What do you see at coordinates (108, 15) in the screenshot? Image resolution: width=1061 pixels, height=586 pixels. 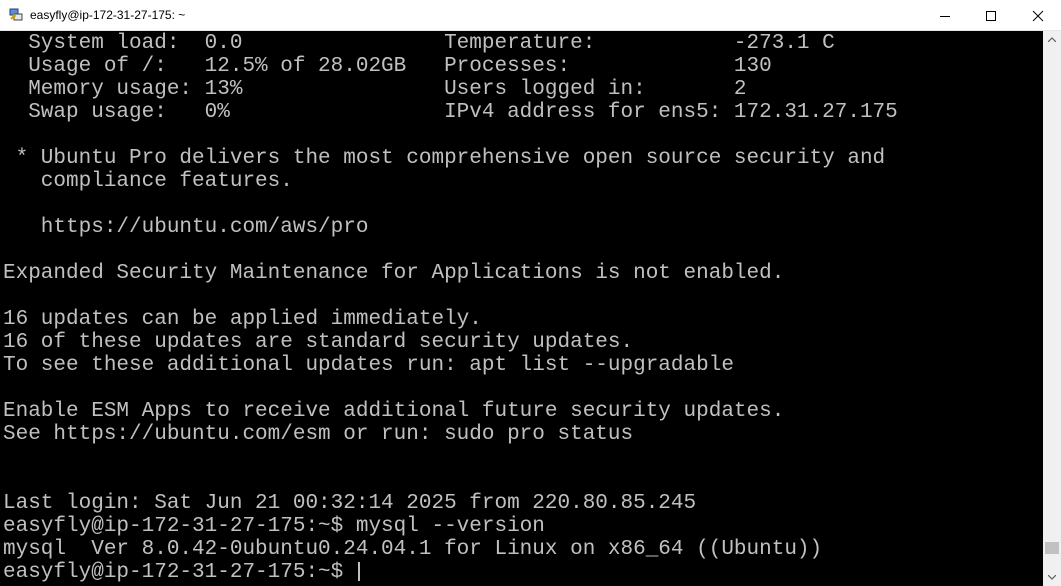 I see `window-title: easyfly@ip-172-31-27-175: ~` at bounding box center [108, 15].